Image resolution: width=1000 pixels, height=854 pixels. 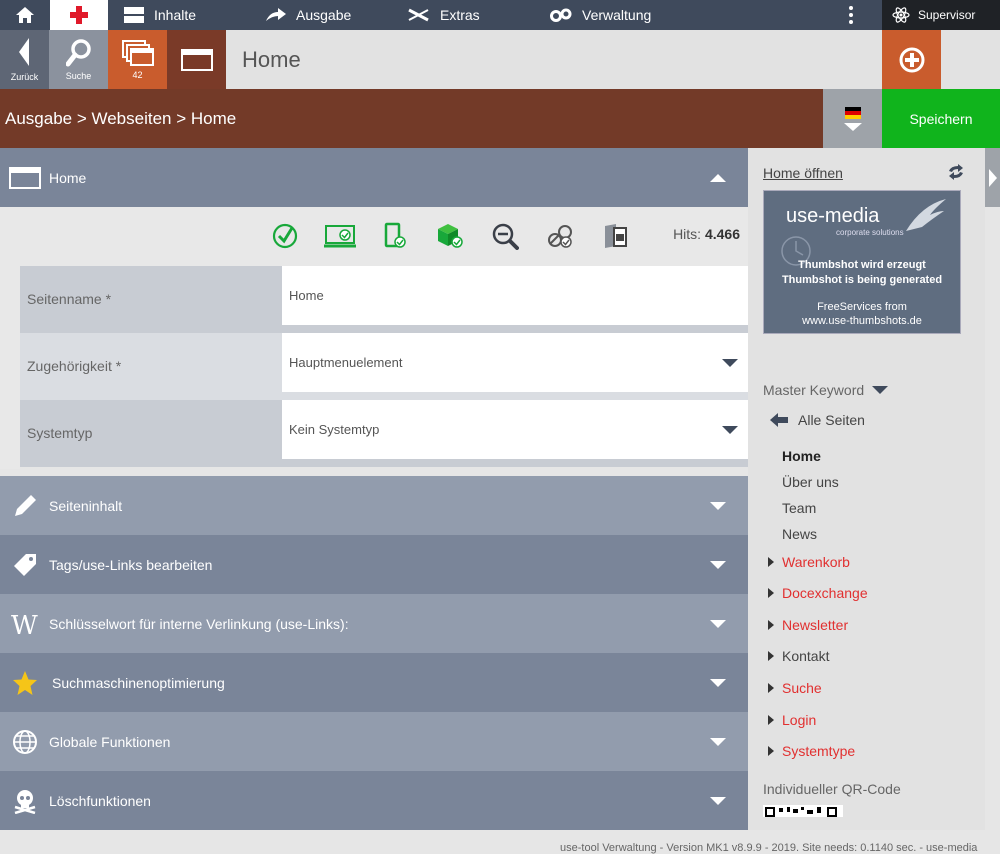 What do you see at coordinates (418, 15) in the screenshot?
I see `tools-icon` at bounding box center [418, 15].